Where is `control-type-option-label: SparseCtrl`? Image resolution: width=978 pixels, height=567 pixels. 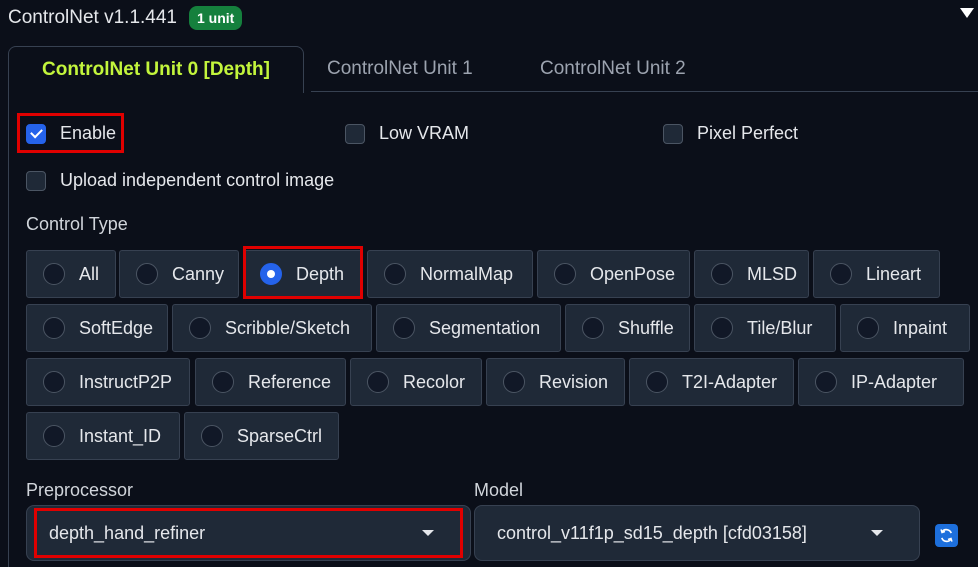
control-type-option-label: SparseCtrl is located at coordinates (280, 435).